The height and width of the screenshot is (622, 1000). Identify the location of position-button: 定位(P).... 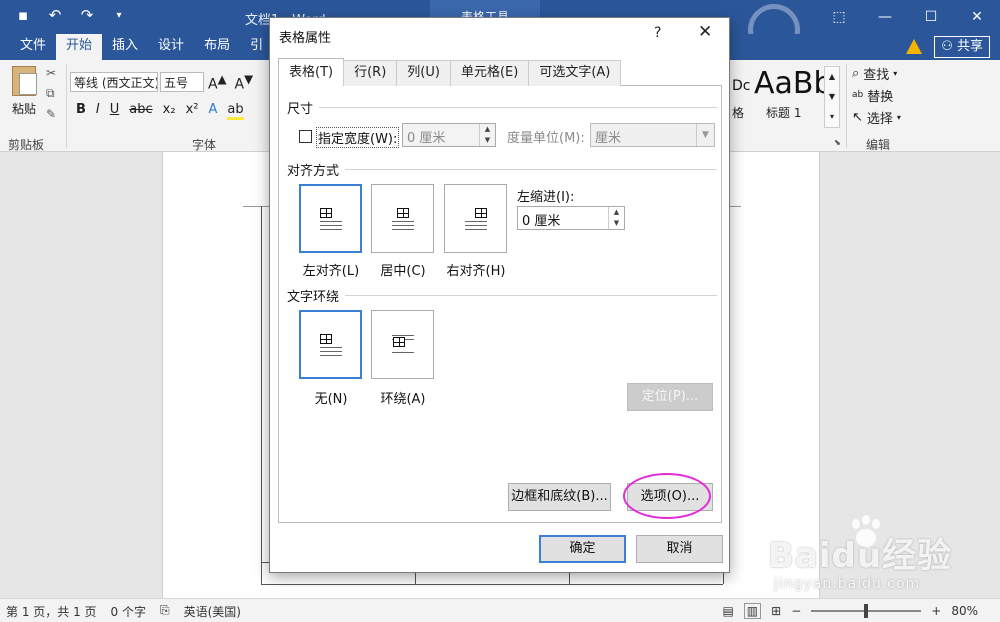
(670, 397).